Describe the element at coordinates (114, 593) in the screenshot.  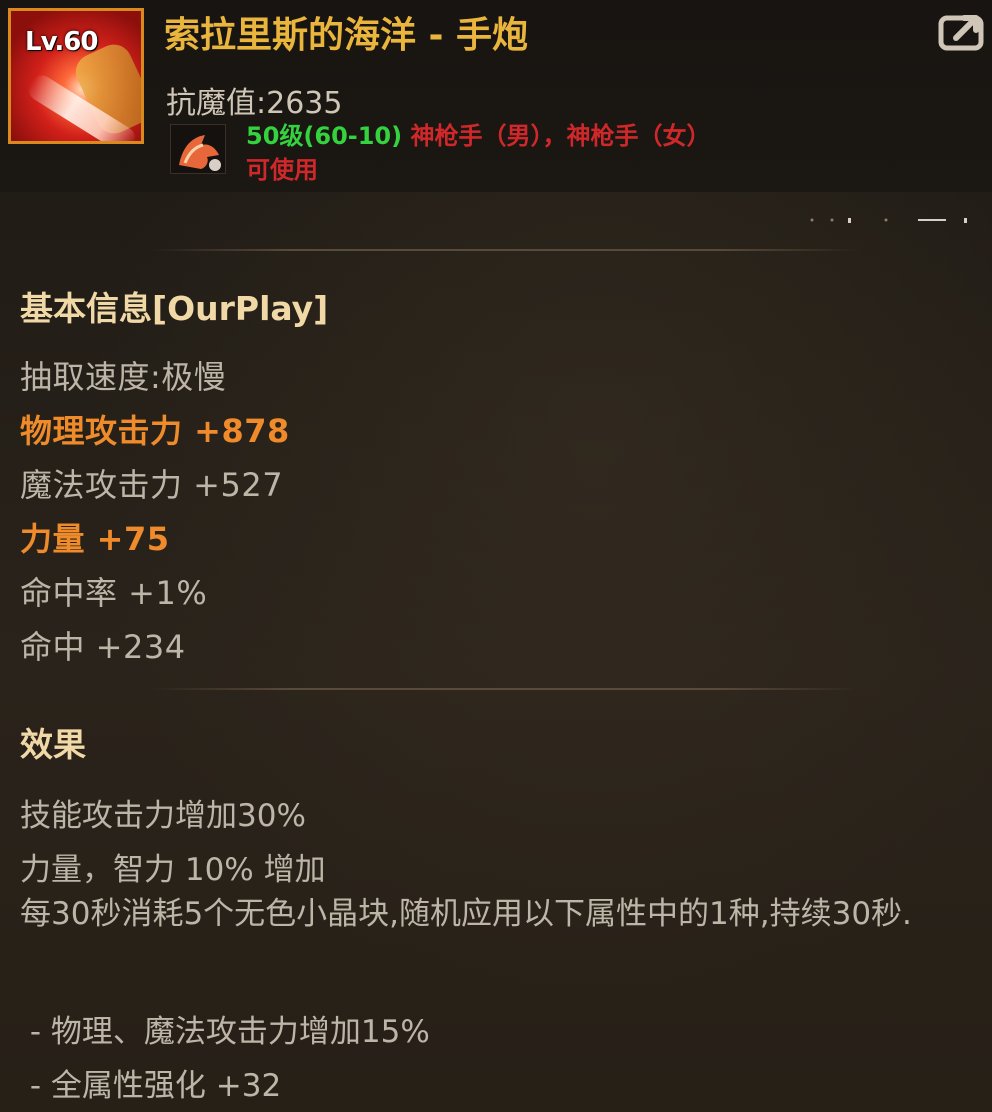
I see `stat-hit-rate: 命中率 +1%` at that location.